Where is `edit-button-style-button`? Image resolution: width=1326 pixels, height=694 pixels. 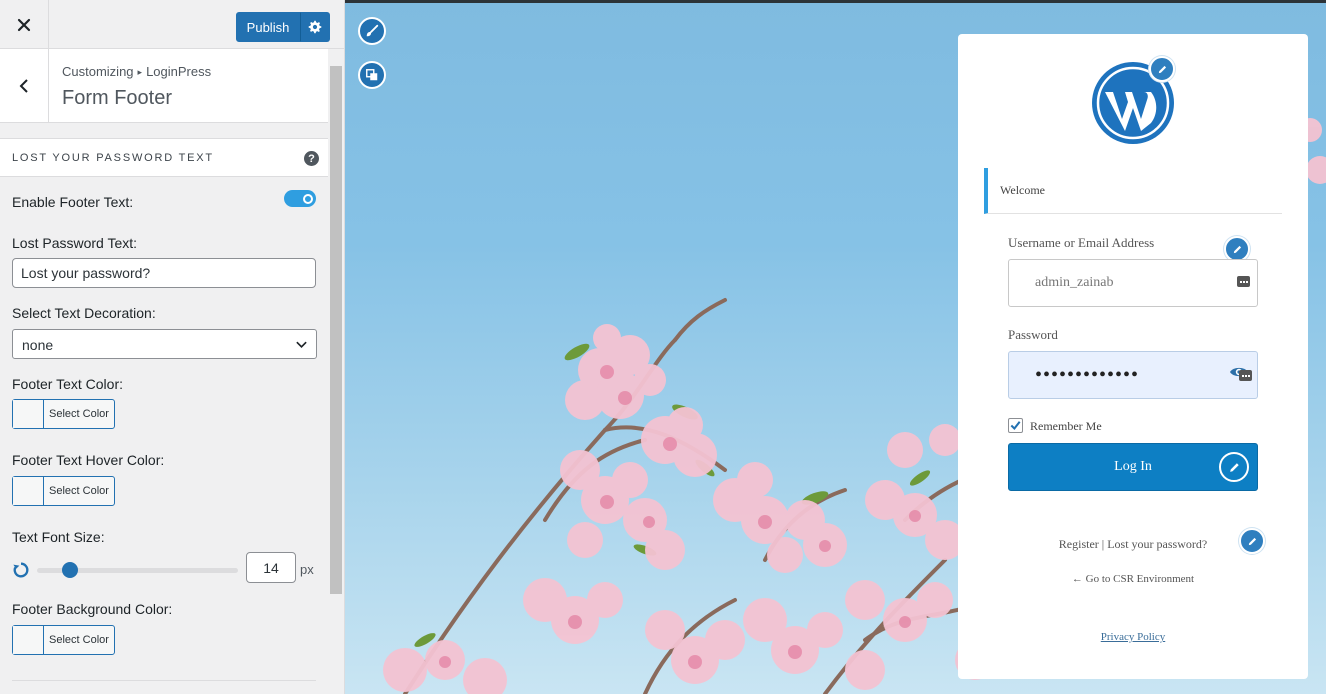 edit-button-style-button is located at coordinates (1234, 467).